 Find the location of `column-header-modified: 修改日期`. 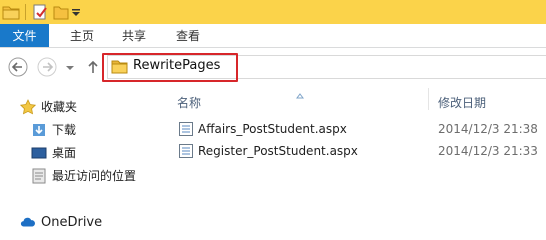

column-header-modified: 修改日期 is located at coordinates (462, 102).